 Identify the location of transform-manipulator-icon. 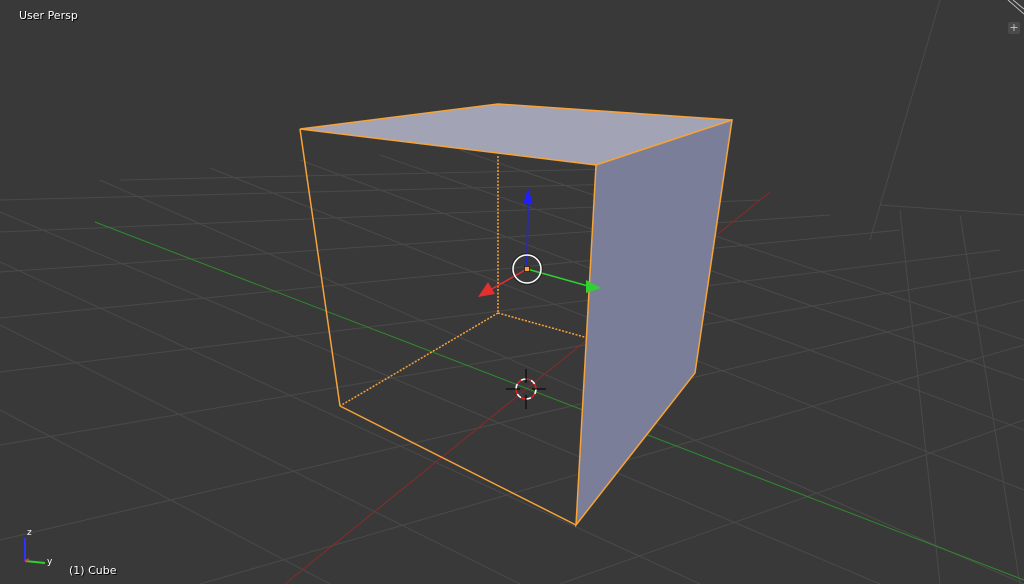
(539, 242).